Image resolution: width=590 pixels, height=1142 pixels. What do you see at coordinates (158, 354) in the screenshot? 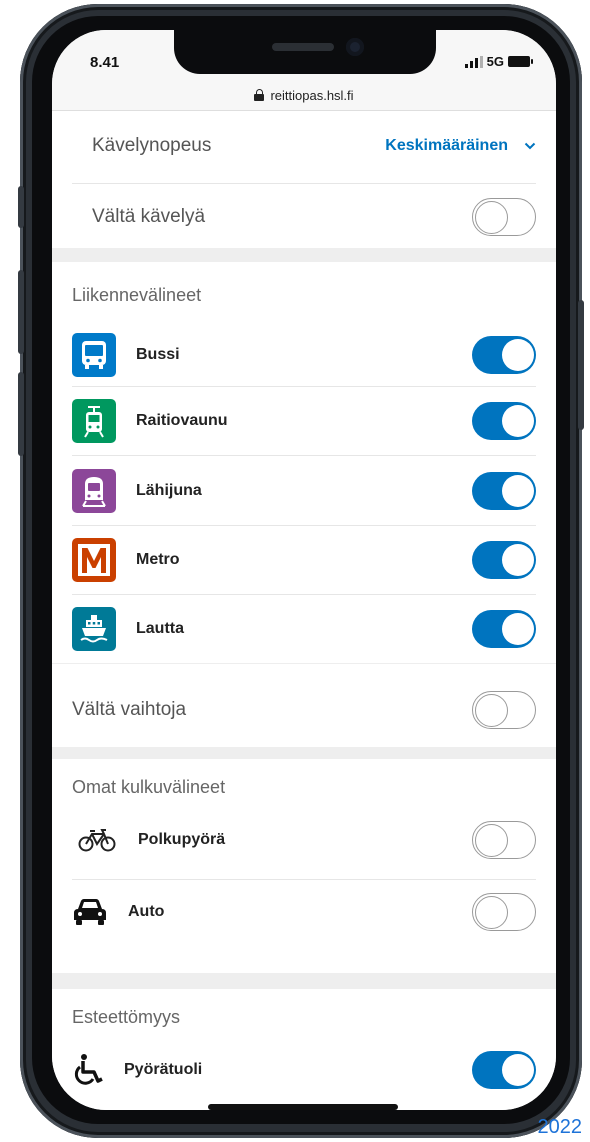
I see `mode-label: Bussi` at bounding box center [158, 354].